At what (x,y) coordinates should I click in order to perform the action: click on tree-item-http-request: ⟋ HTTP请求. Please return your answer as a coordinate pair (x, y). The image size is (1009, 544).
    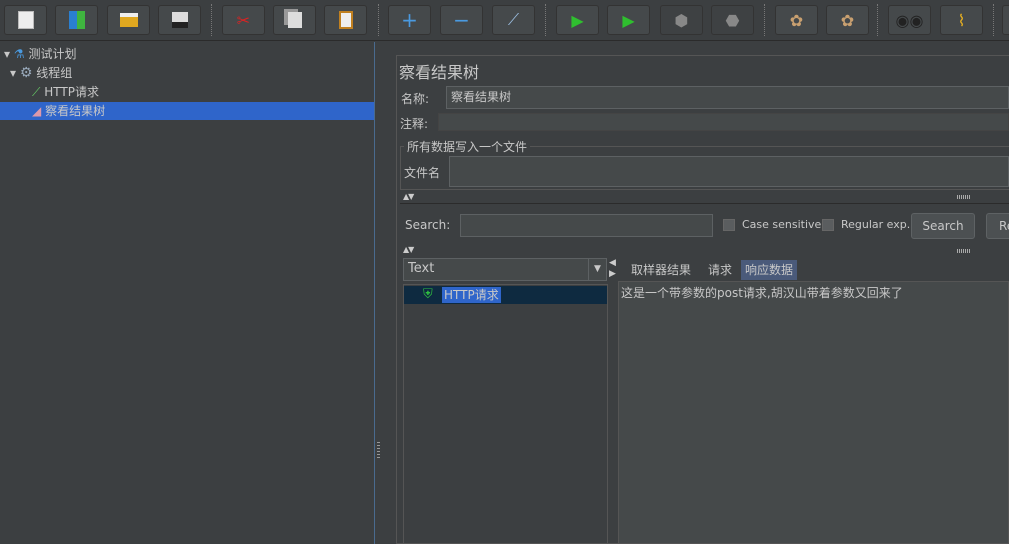
    Looking at the image, I should click on (65, 92).